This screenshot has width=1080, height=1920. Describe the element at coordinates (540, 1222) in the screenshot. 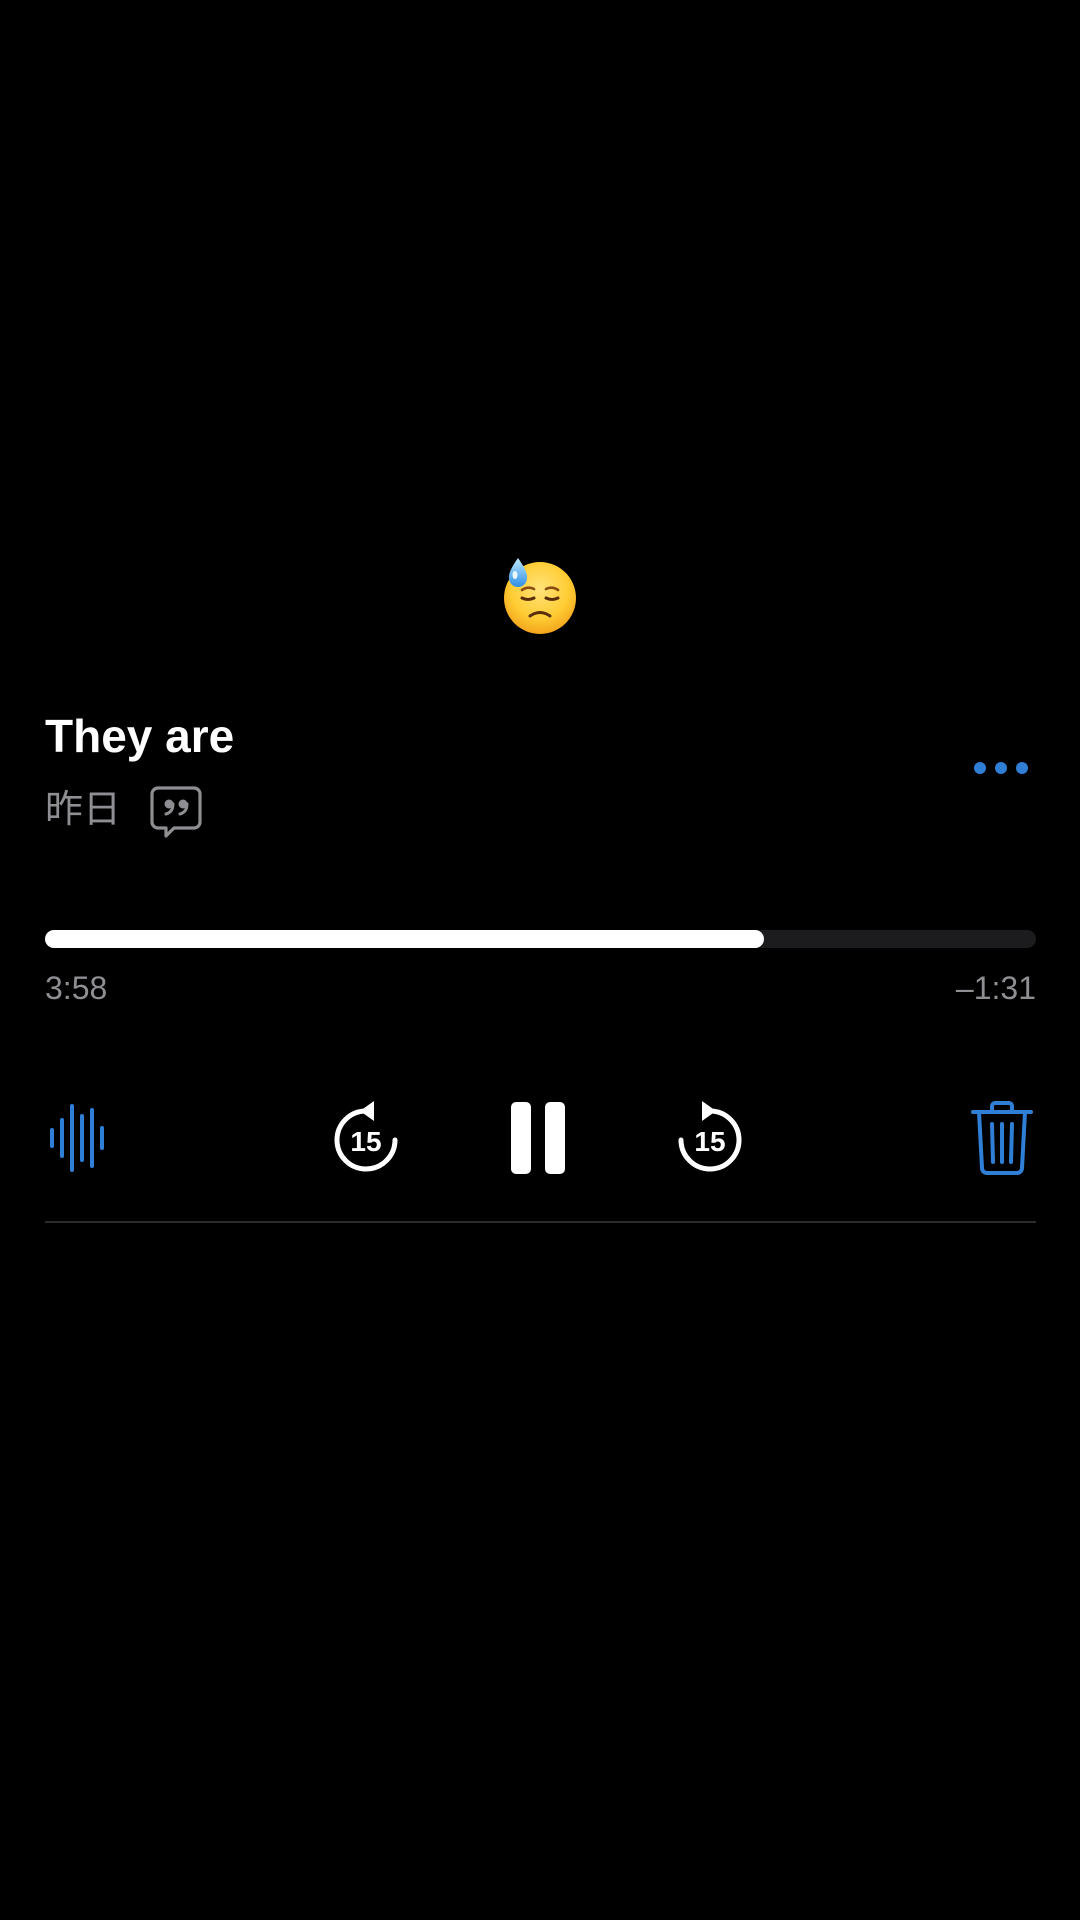

I see `divider` at that location.